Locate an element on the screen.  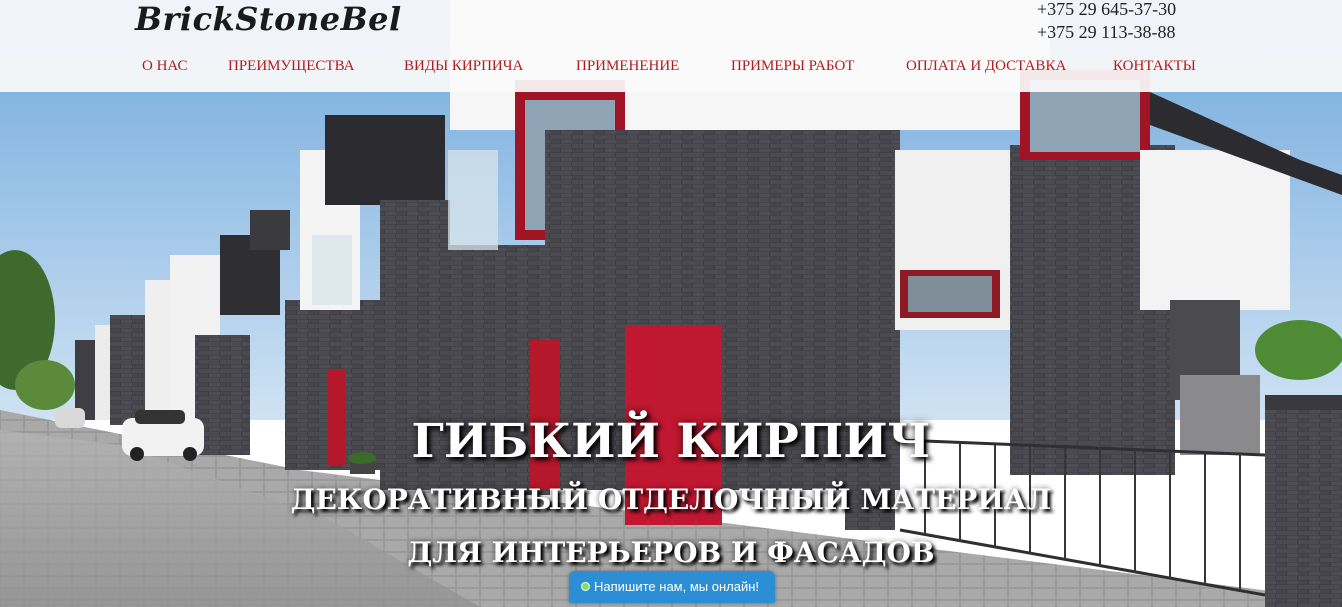
online-status-icon is located at coordinates (585, 586).